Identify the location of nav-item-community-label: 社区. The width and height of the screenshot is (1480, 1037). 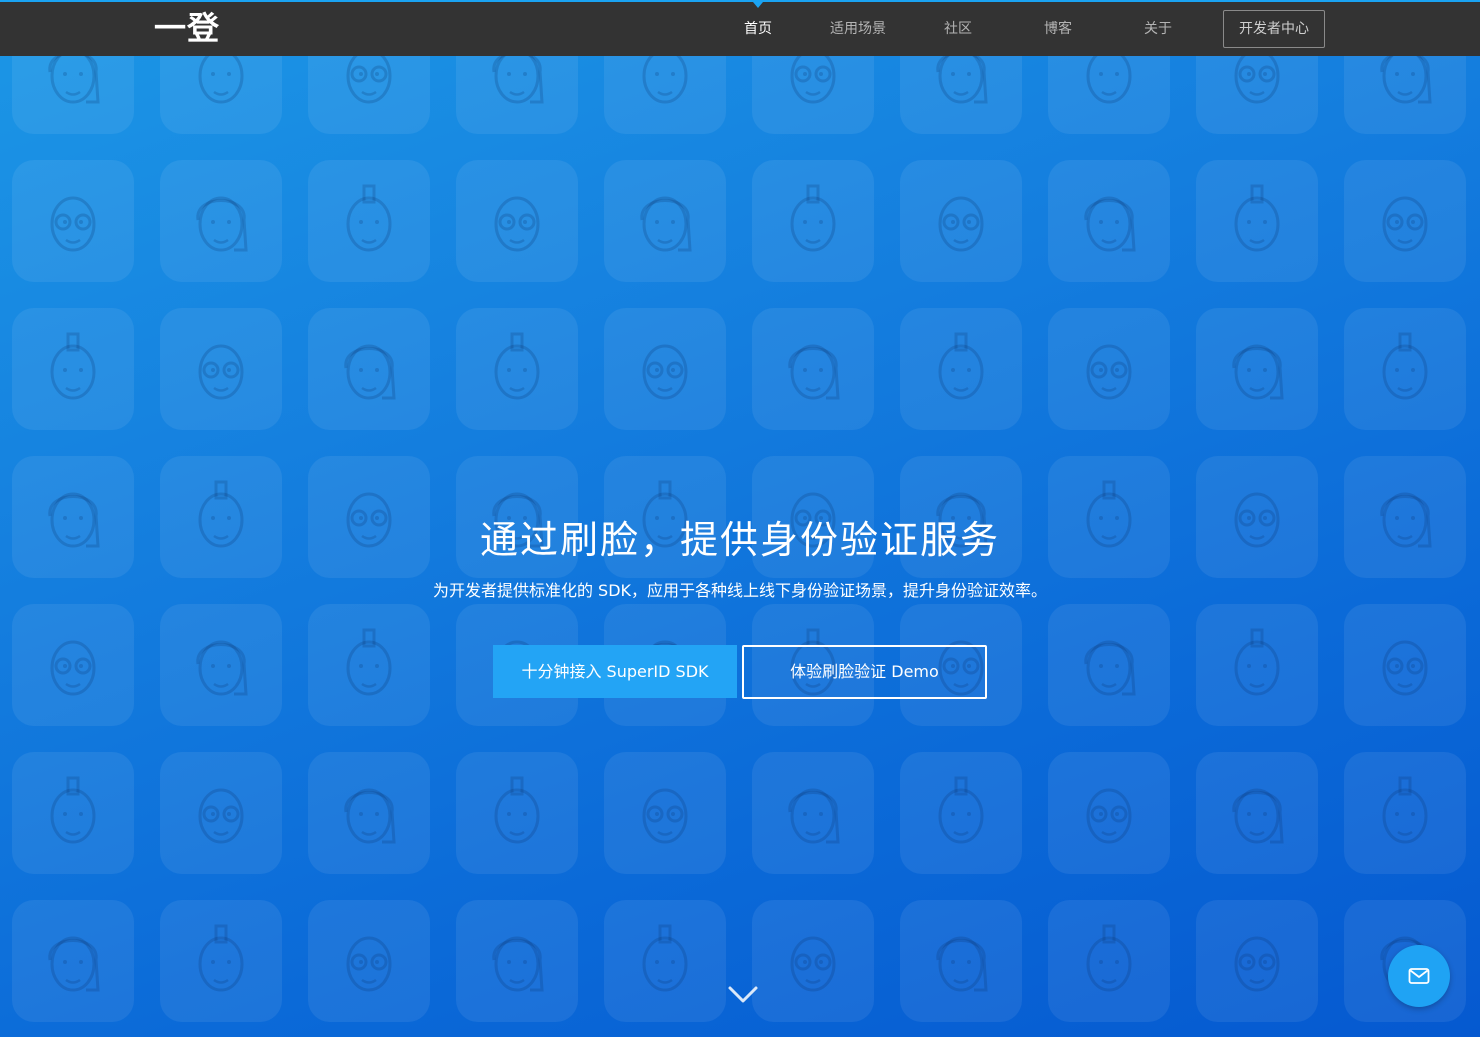
(958, 29).